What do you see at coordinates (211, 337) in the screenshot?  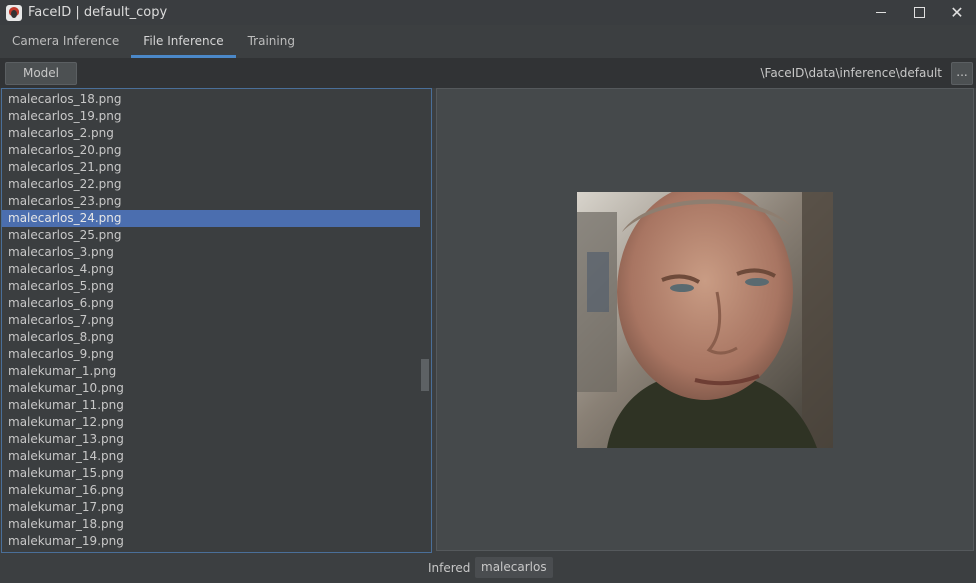 I see `list-item: malecarlos_8.png` at bounding box center [211, 337].